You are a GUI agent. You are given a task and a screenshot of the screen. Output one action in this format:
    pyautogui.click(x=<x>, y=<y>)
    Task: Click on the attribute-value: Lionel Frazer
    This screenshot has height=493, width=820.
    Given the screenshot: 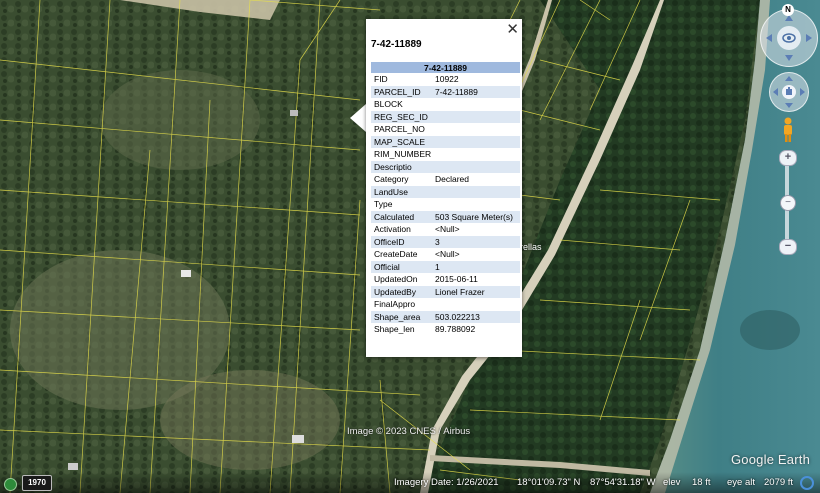 What is the action you would take?
    pyautogui.click(x=476, y=291)
    